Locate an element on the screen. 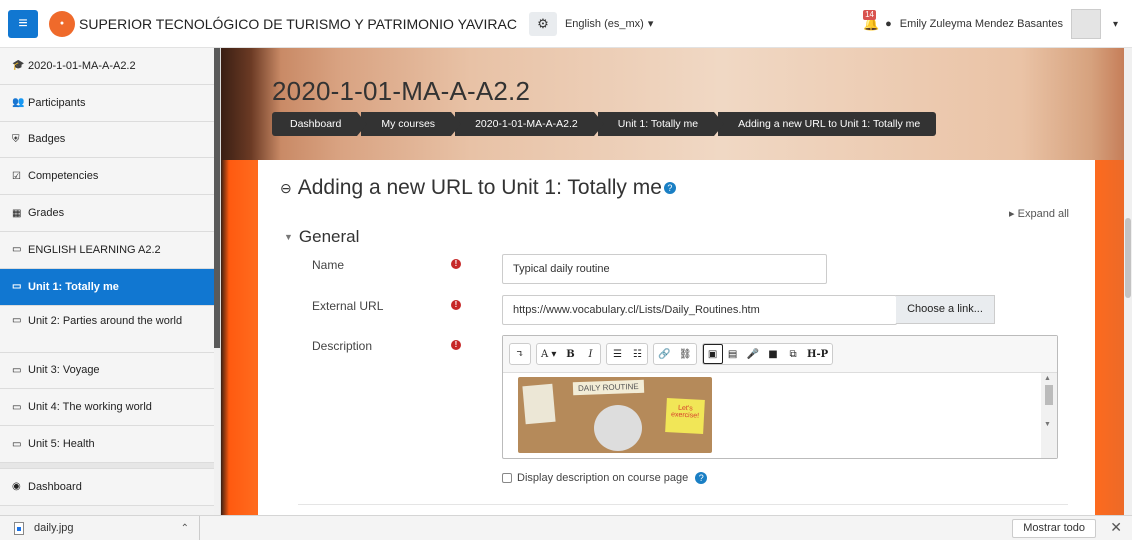  drawer-item-label: 2020-1-01-MA-A-A2.2 is located at coordinates (82, 65).